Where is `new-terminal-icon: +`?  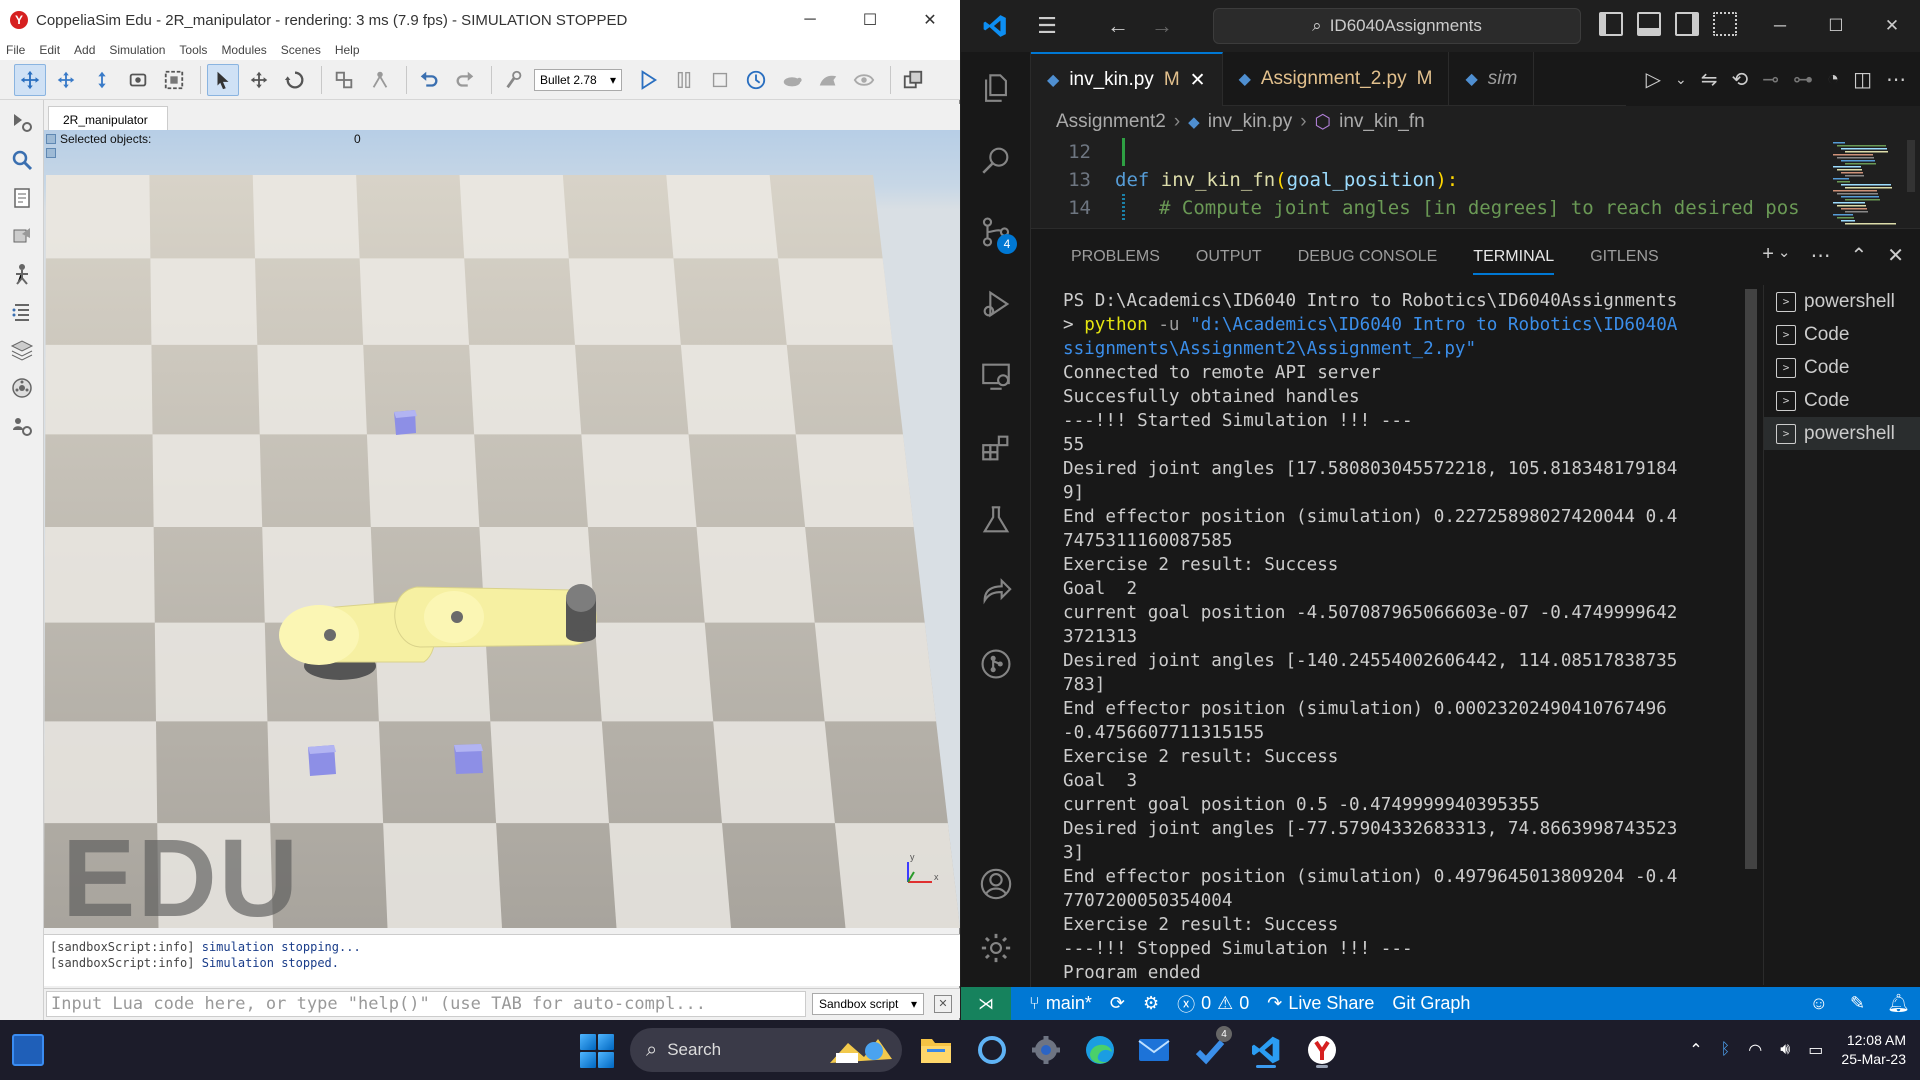 new-terminal-icon: + is located at coordinates (1768, 255).